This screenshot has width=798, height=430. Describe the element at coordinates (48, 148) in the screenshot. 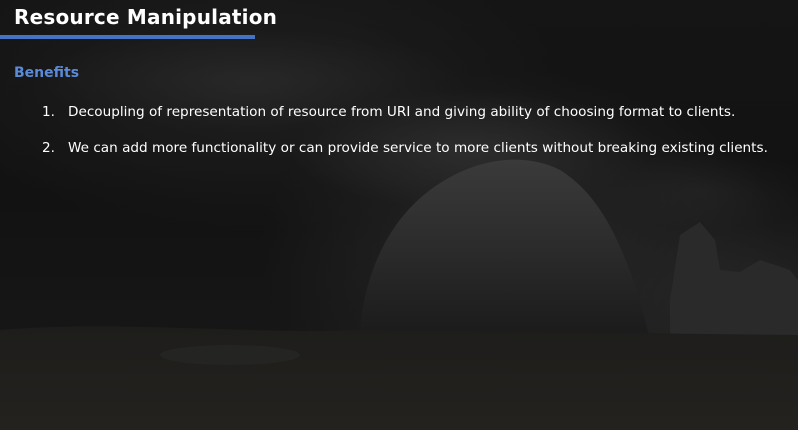

I see `list-item-number: 2.` at that location.